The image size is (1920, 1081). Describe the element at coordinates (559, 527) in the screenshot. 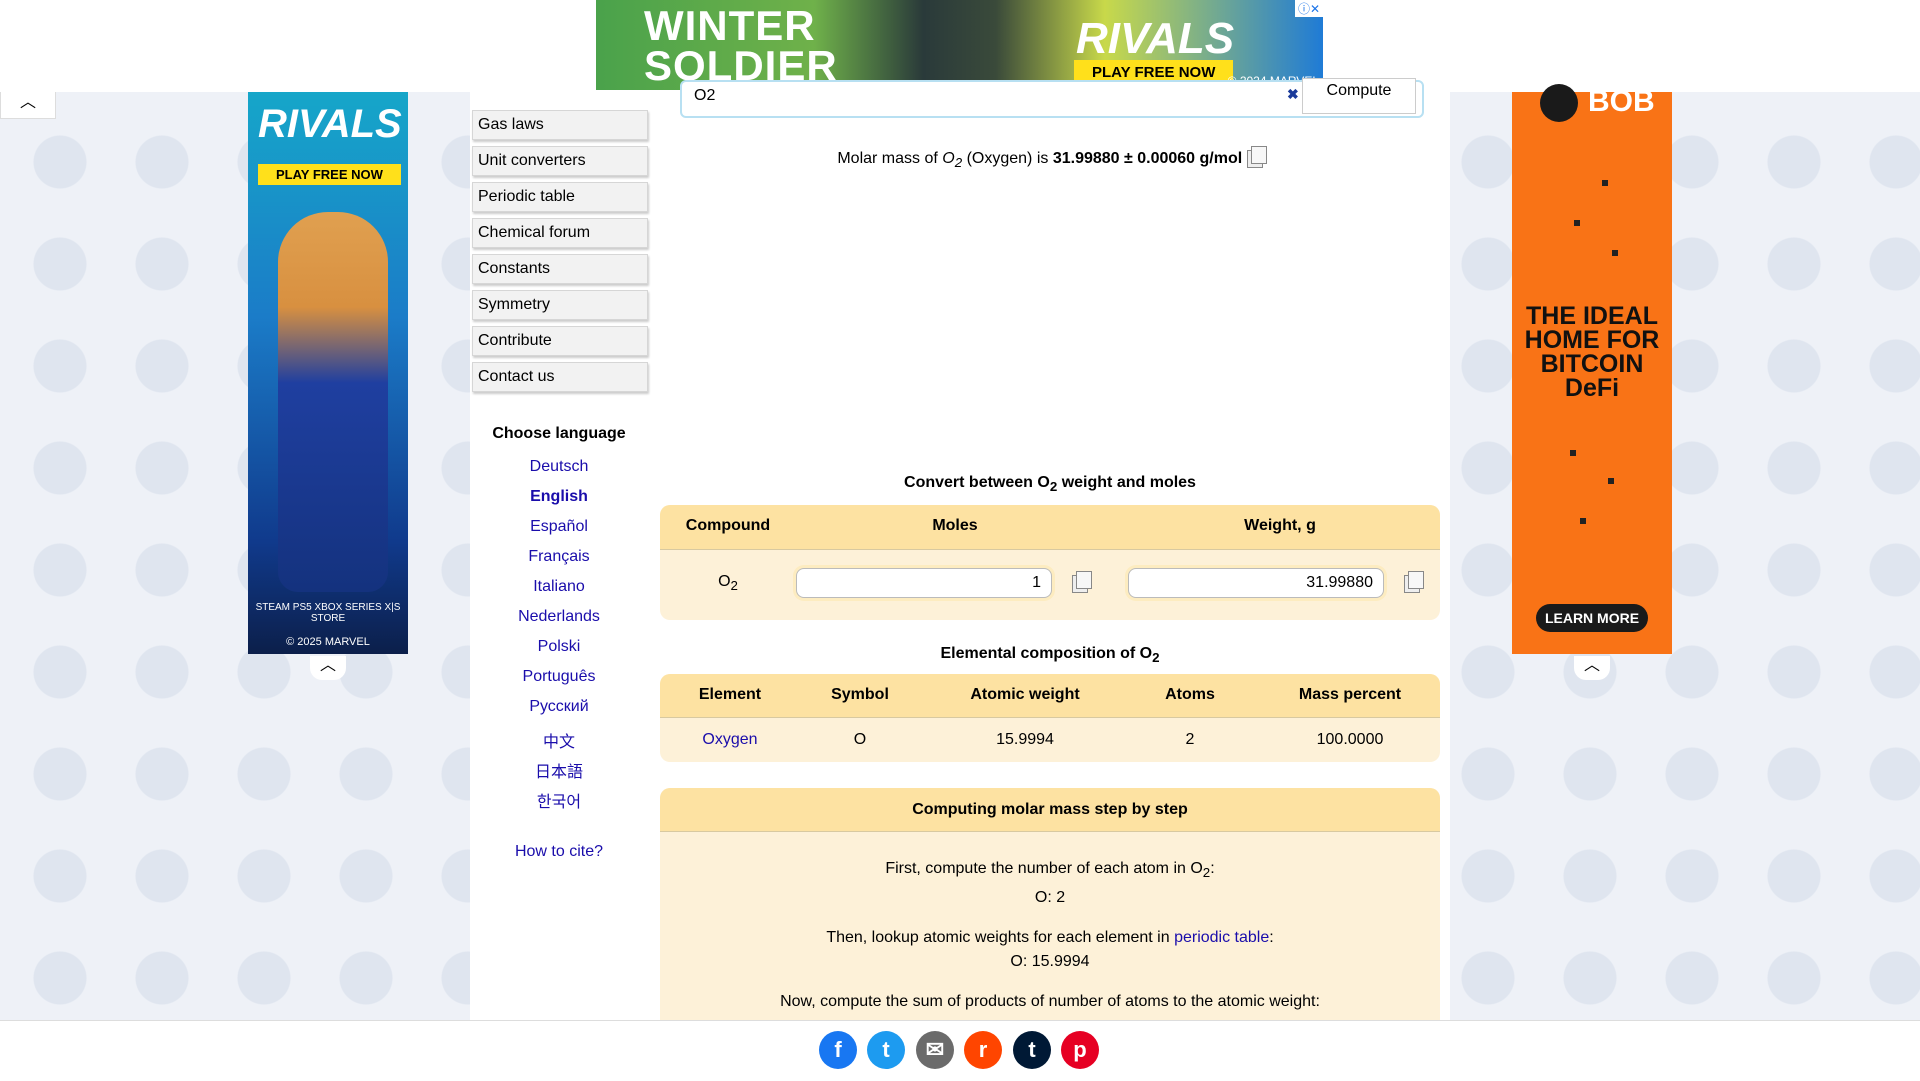

I see `language-link-espanol: Español` at that location.